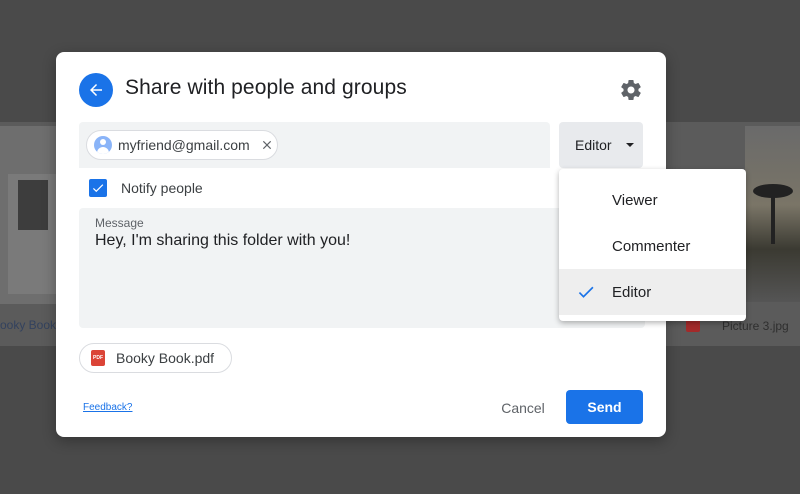  I want to click on menu-item-label: Editor, so click(632, 292).